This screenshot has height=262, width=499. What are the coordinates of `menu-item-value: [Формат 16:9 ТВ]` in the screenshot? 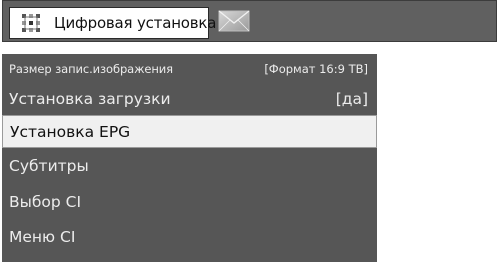 It's located at (316, 68).